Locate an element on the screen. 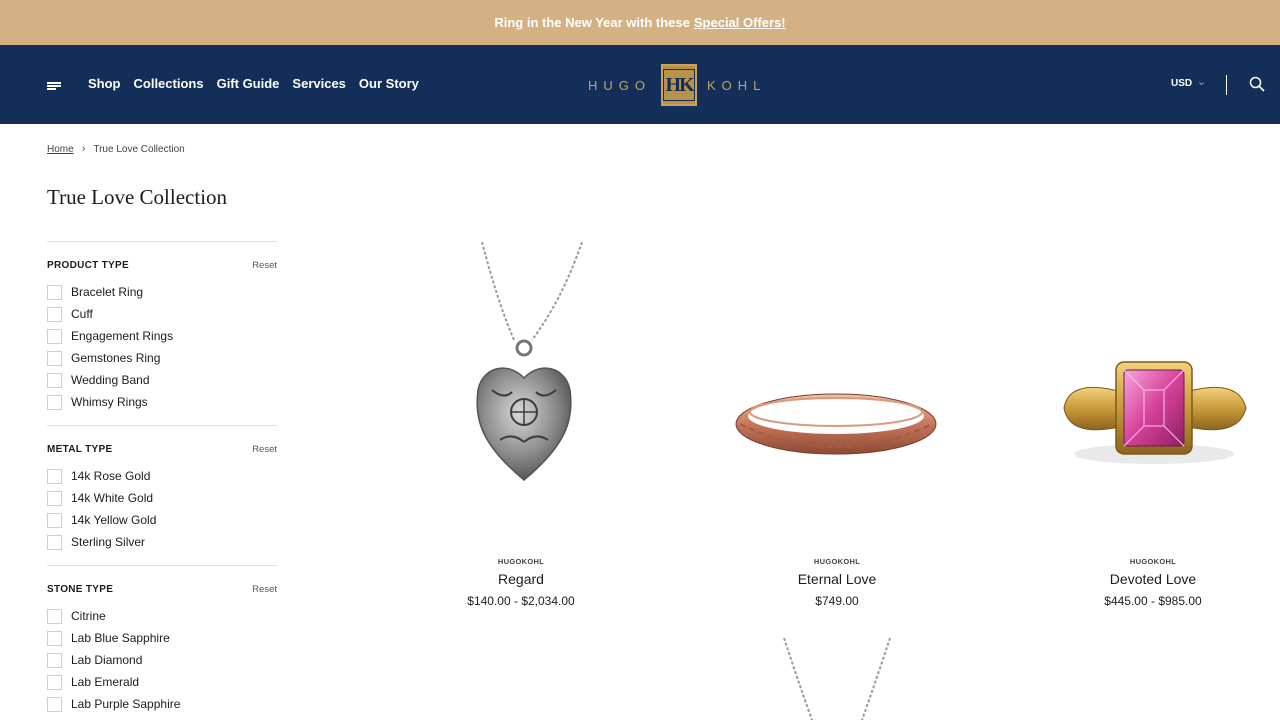 The image size is (1280, 720). special-offers-link: Special Offers! is located at coordinates (740, 22).